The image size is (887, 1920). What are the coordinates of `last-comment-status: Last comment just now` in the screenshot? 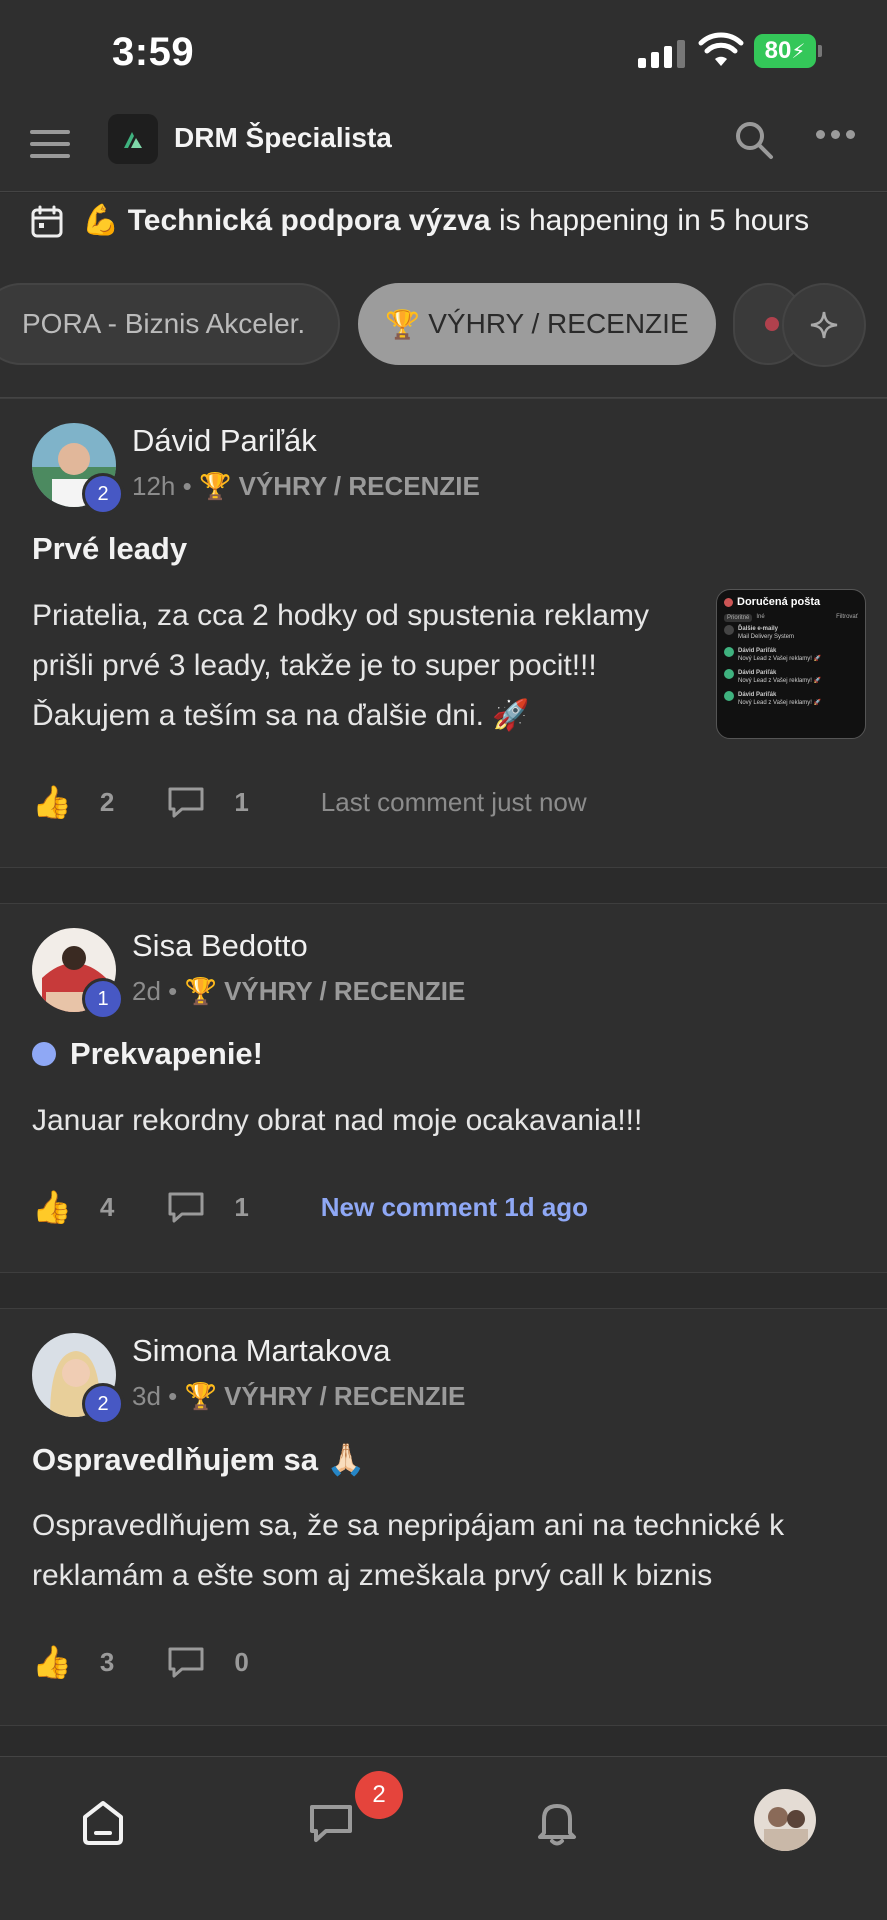 It's located at (454, 802).